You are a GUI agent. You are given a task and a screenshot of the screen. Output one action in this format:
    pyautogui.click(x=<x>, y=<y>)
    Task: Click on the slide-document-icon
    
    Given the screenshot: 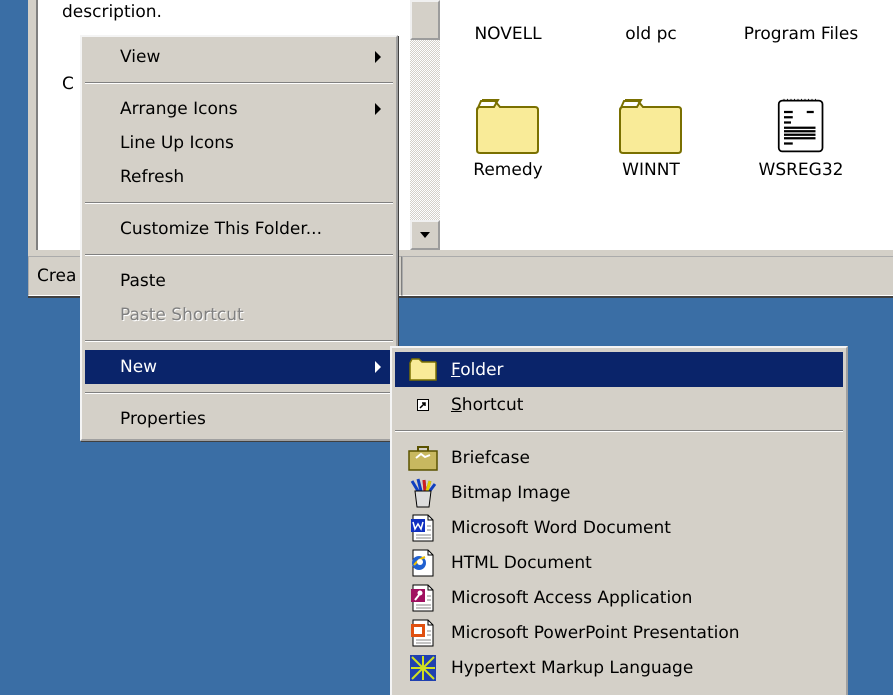 What is the action you would take?
    pyautogui.click(x=423, y=632)
    